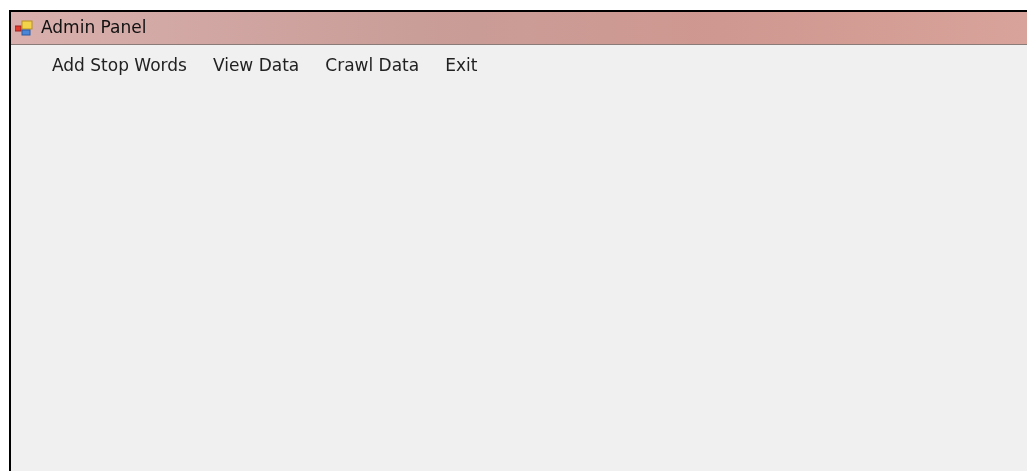 Image resolution: width=1027 pixels, height=471 pixels. What do you see at coordinates (256, 66) in the screenshot?
I see `menu-item: View Data` at bounding box center [256, 66].